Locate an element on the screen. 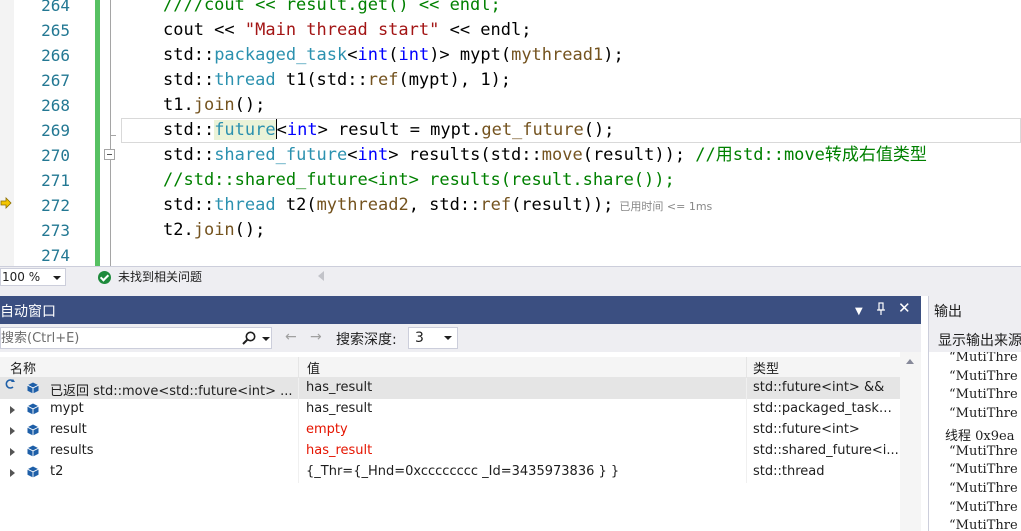  code-token: (result)); is located at coordinates (562, 205).